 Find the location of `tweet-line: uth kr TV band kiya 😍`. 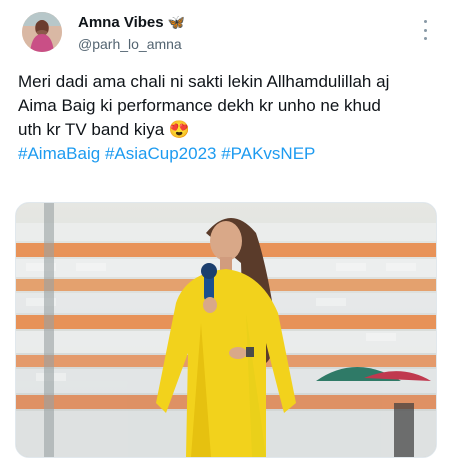

tweet-line: uth kr TV band kiya 😍 is located at coordinates (228, 130).